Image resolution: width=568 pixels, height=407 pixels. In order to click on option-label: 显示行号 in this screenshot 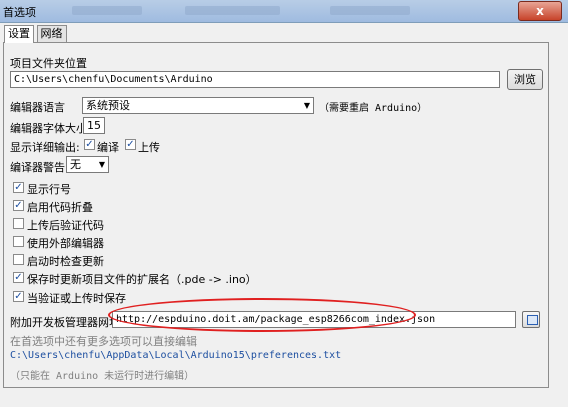, I will do `click(49, 189)`.